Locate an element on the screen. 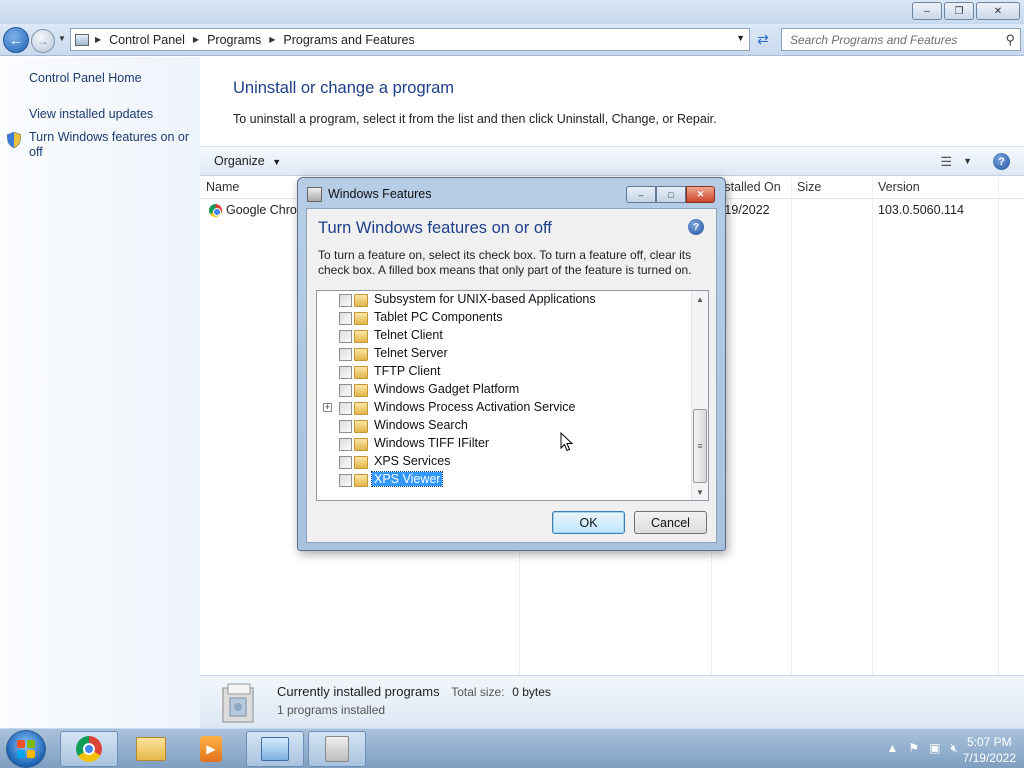 Image resolution: width=1024 pixels, height=768 pixels. taskbar-explorer is located at coordinates (151, 749).